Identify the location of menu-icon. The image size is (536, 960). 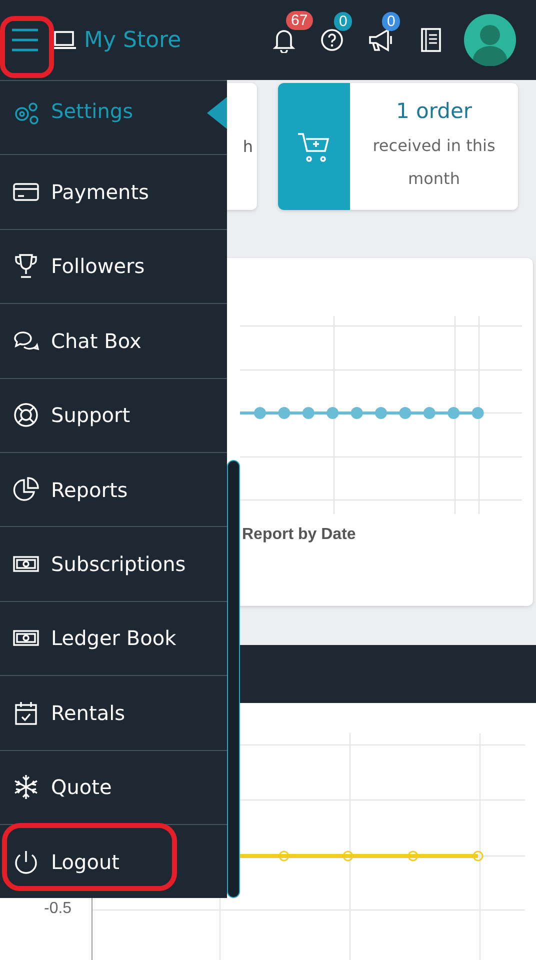
(25, 40).